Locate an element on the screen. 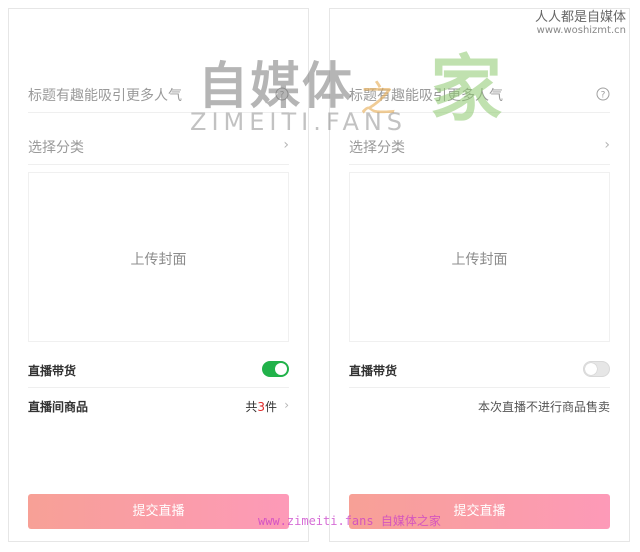  watermark-home: 家 is located at coordinates (466, 89).